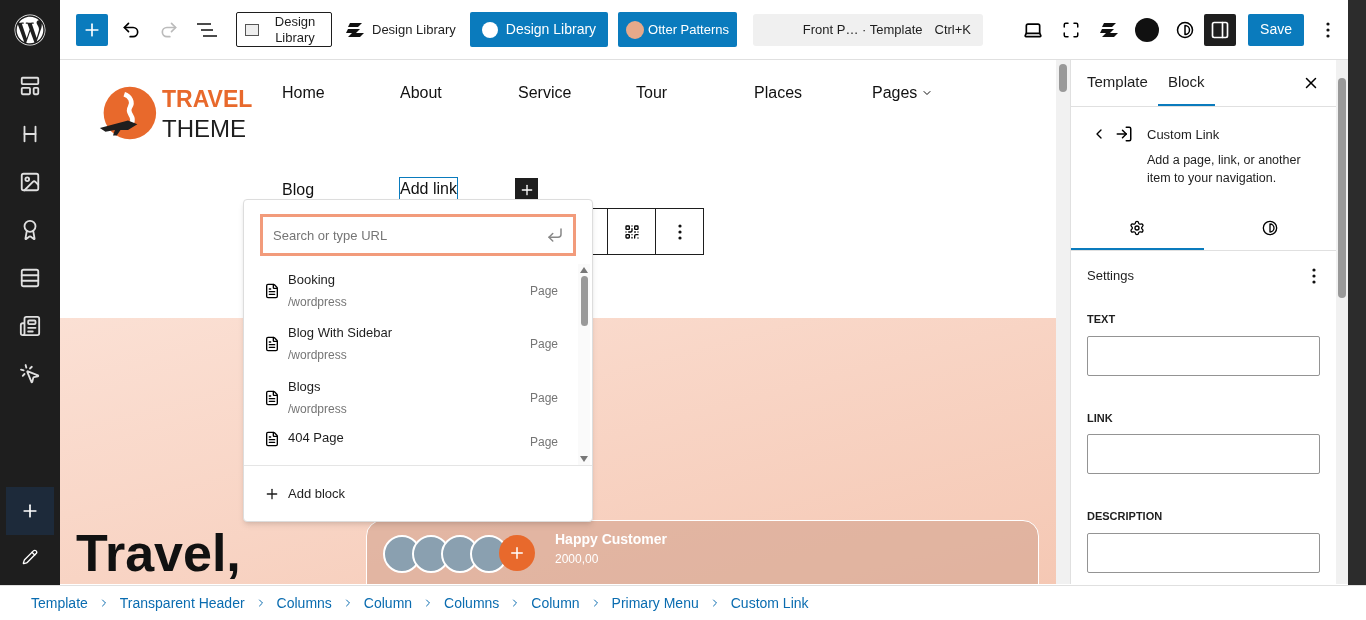 The height and width of the screenshot is (620, 1366). What do you see at coordinates (303, 93) in the screenshot?
I see `nav-link: Home` at bounding box center [303, 93].